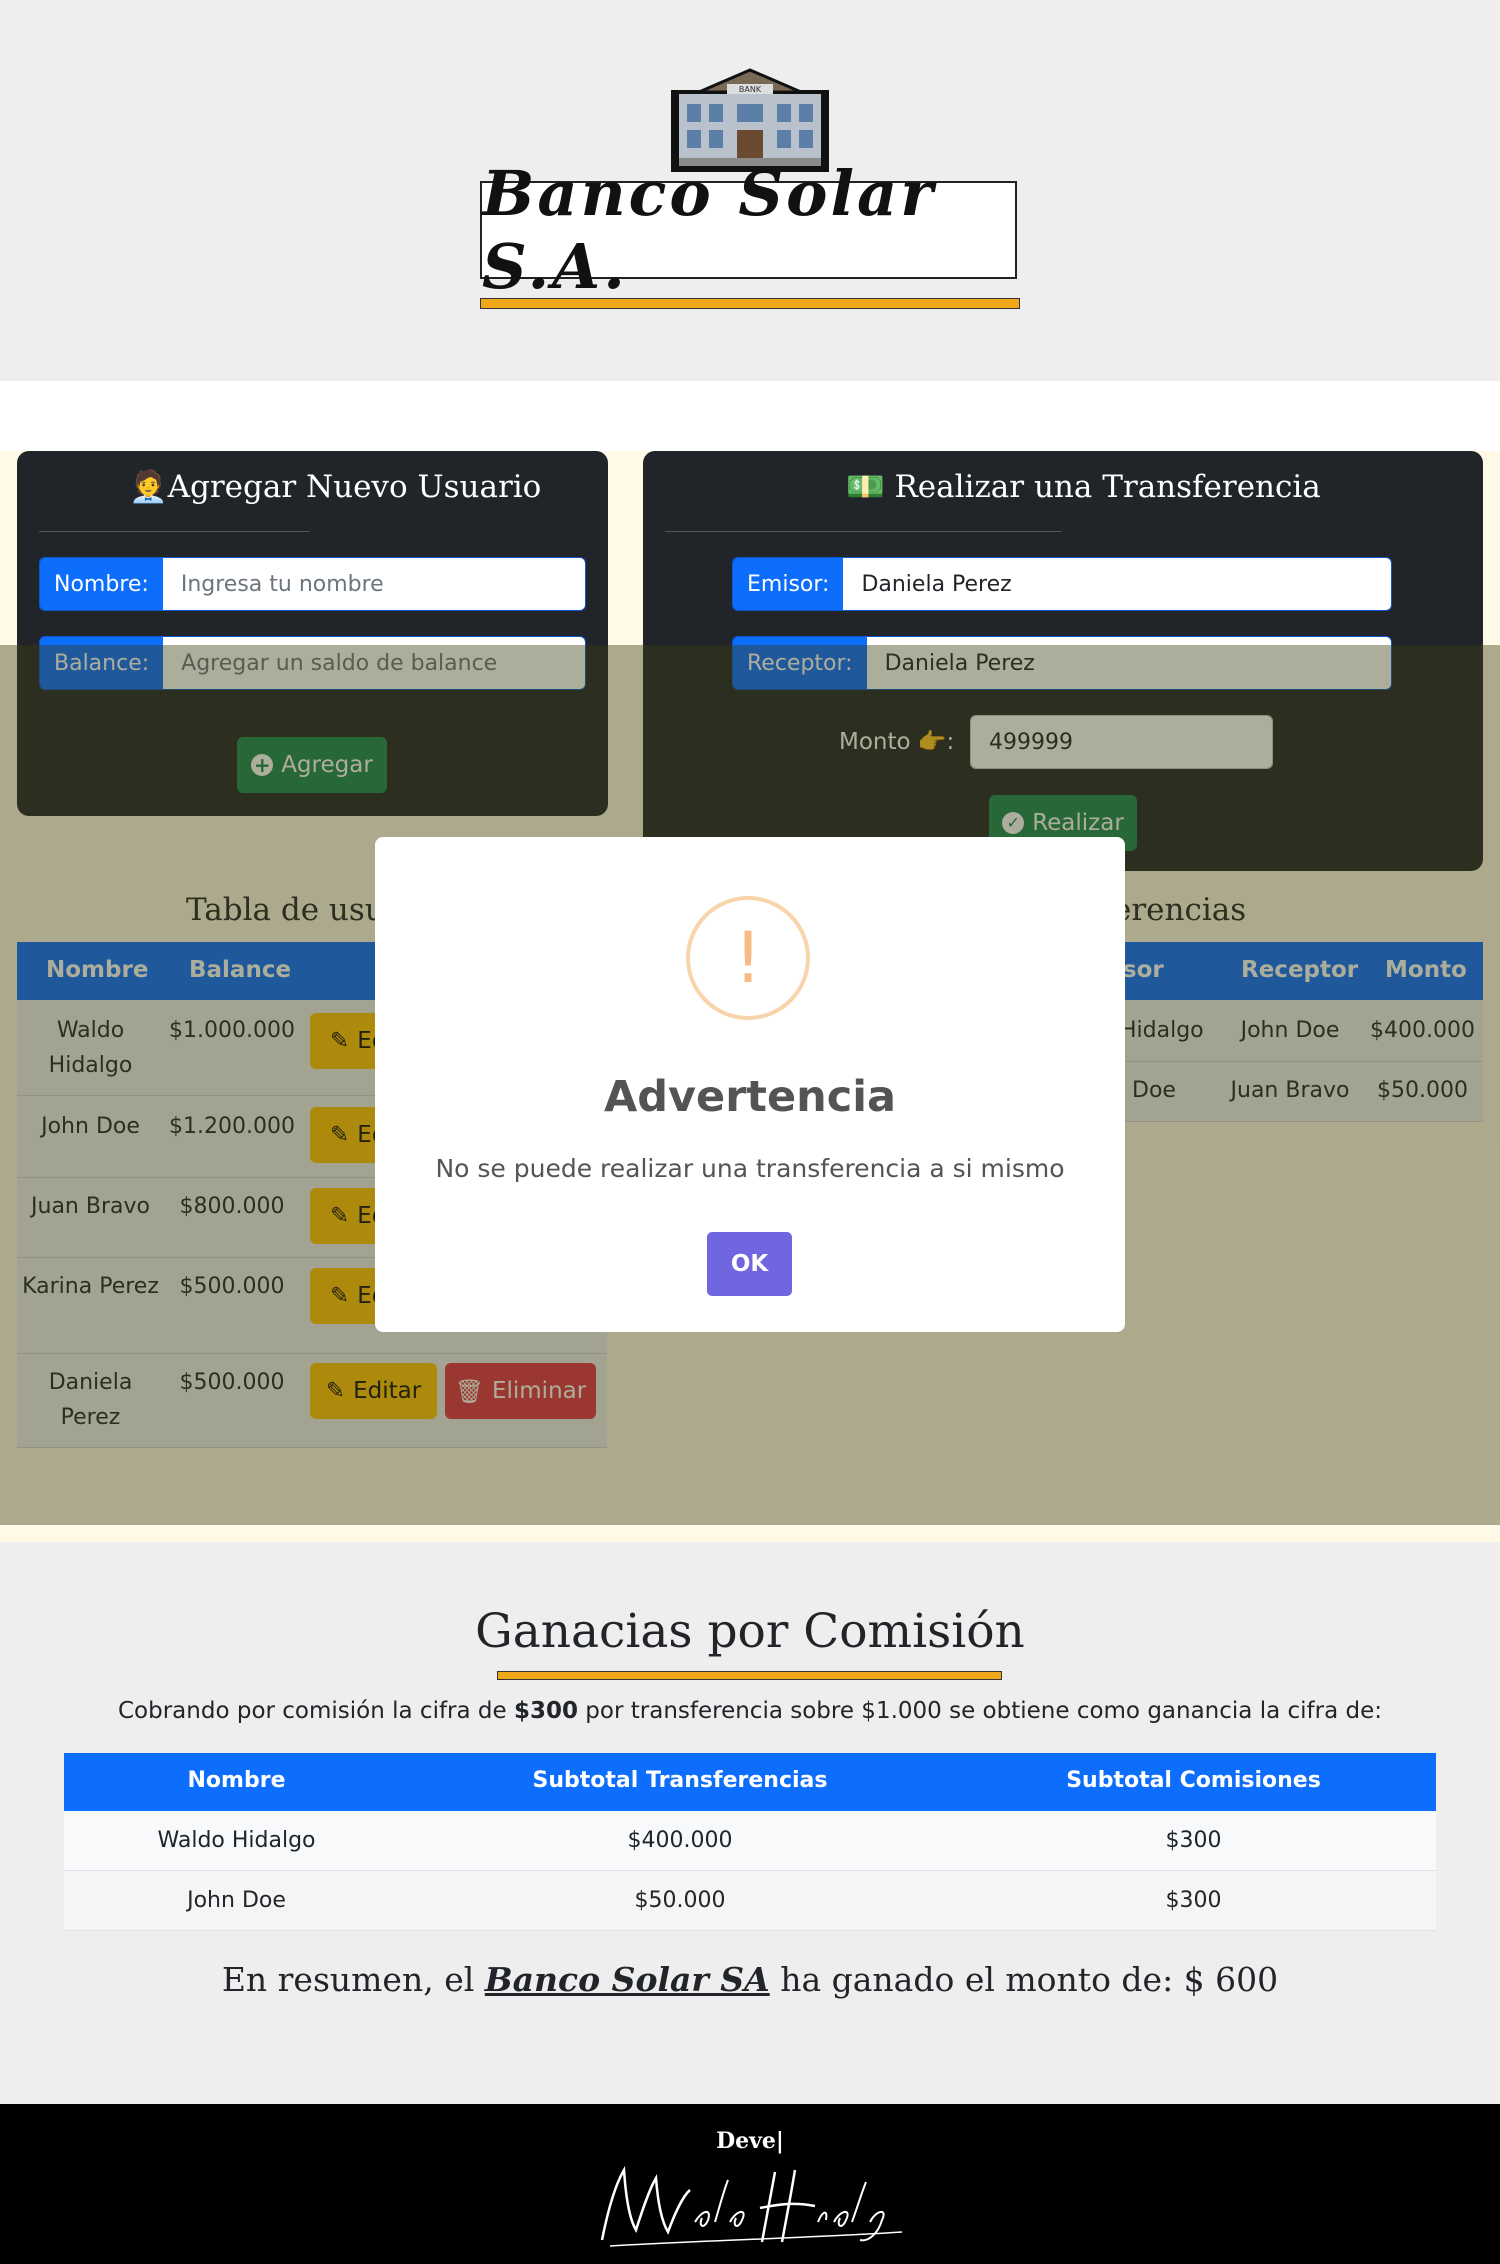  I want to click on transfer-title: 💵 Realizar una Transferencia, so click(1083, 487).